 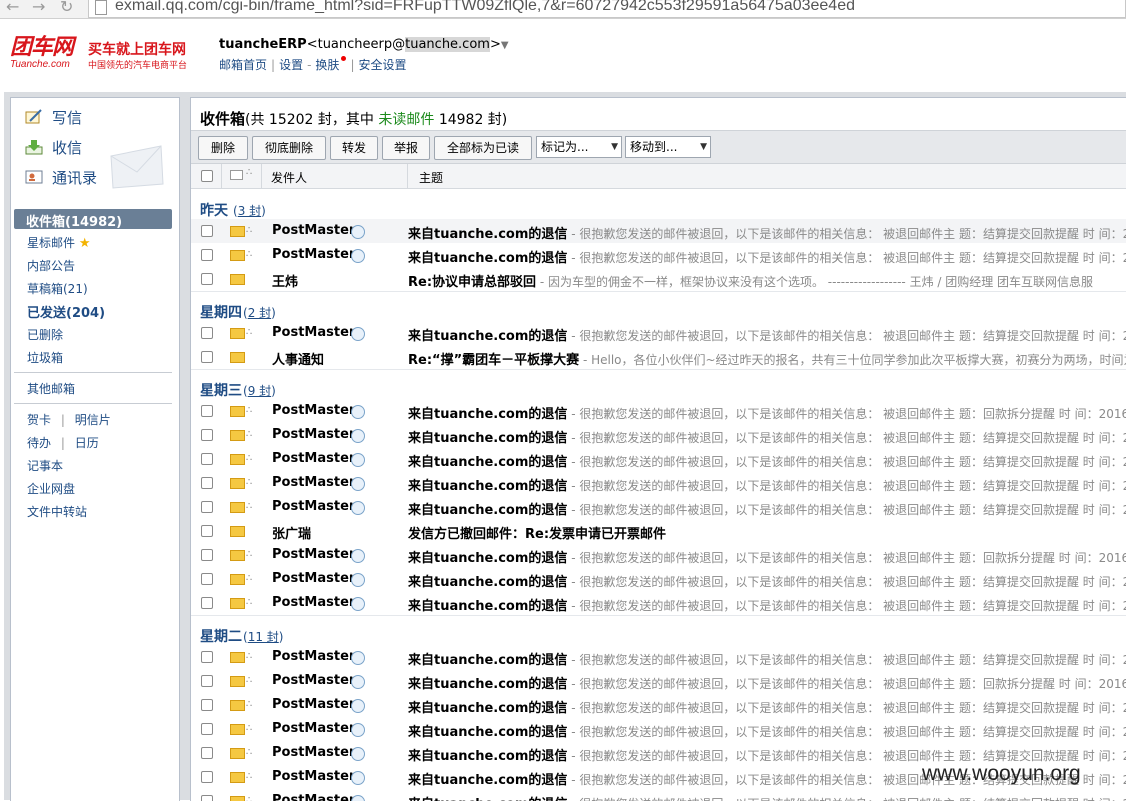 I want to click on link-todo: 待办, so click(x=39, y=443).